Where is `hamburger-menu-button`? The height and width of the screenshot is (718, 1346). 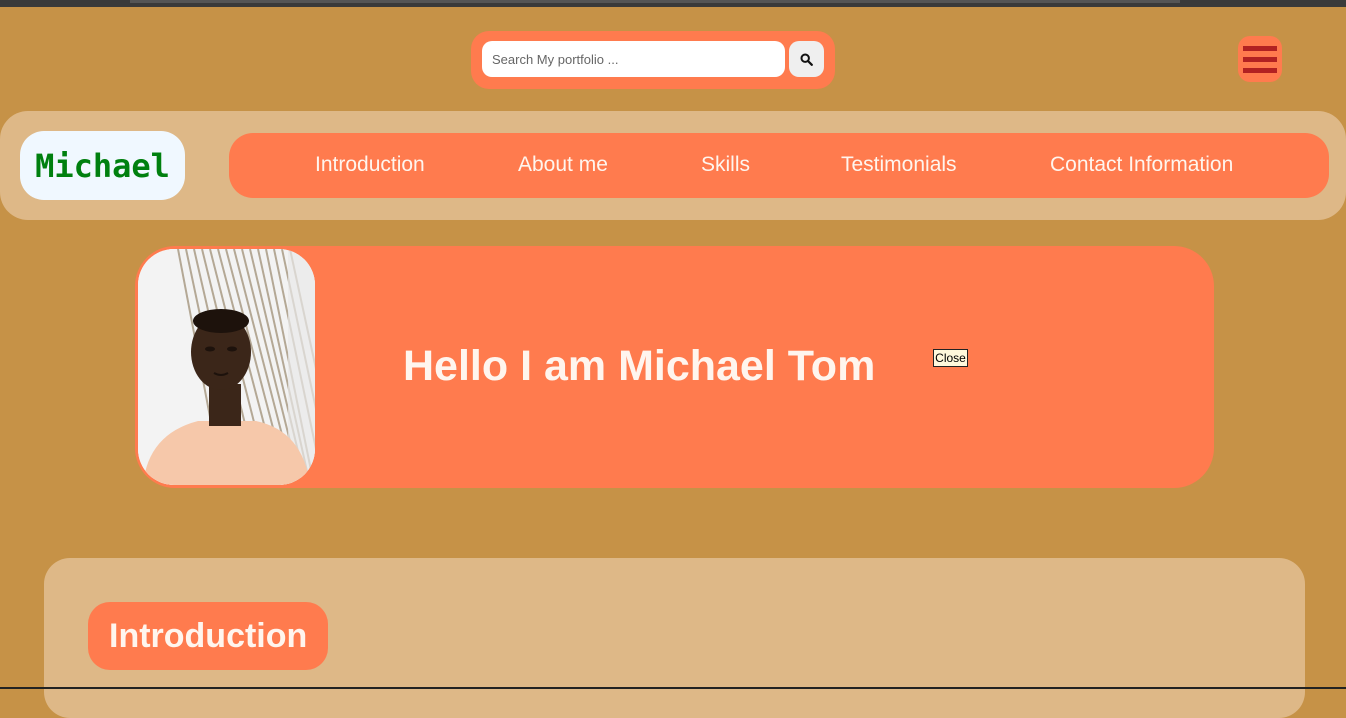 hamburger-menu-button is located at coordinates (1260, 59).